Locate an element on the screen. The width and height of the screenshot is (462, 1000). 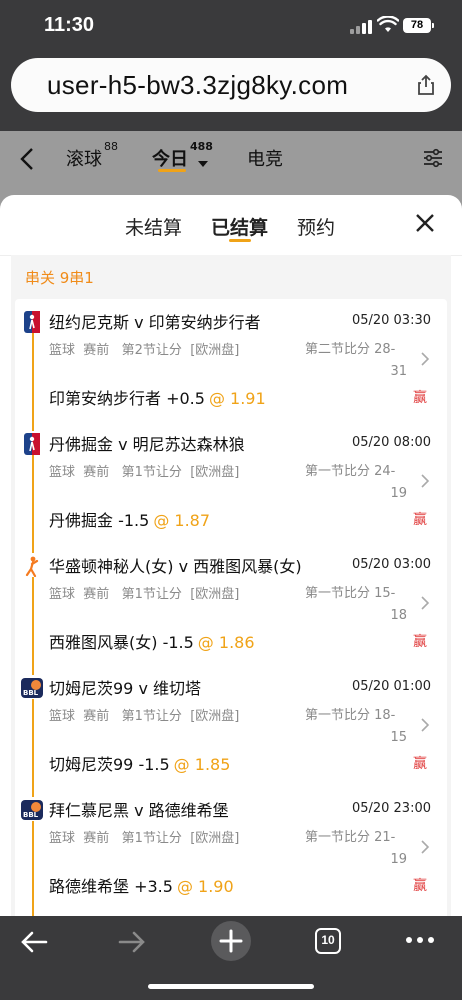
back-arrow-icon is located at coordinates (34, 942).